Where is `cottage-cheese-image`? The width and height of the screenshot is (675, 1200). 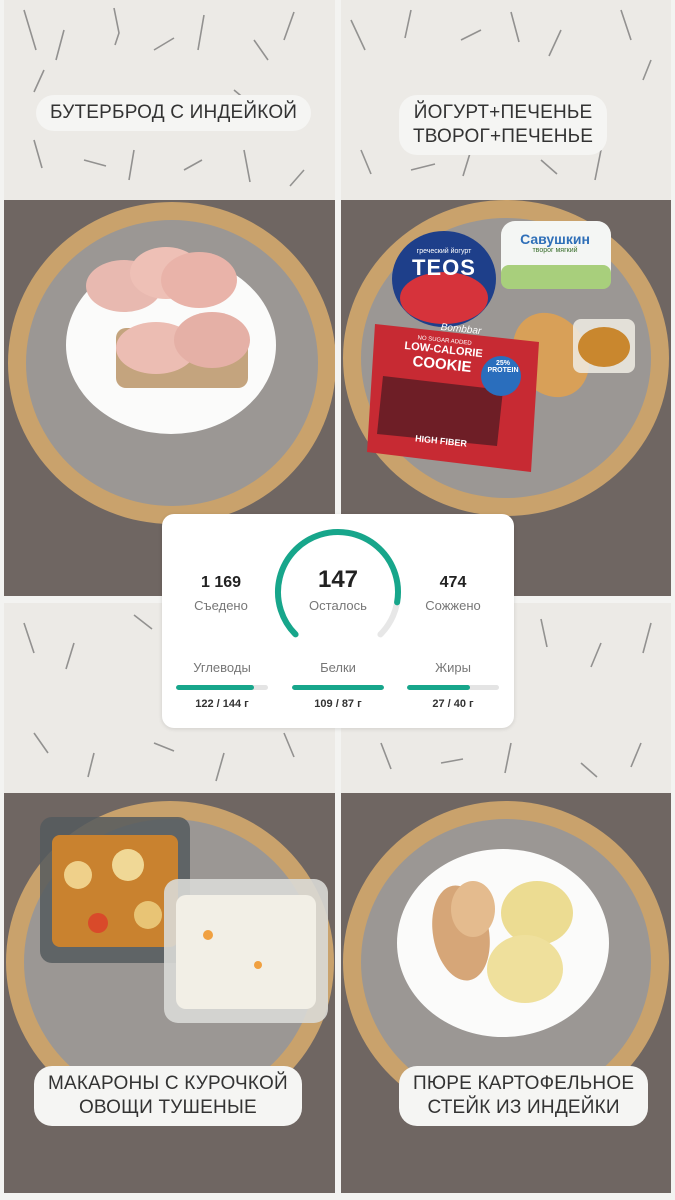
cottage-cheese-image is located at coordinates (556, 255).